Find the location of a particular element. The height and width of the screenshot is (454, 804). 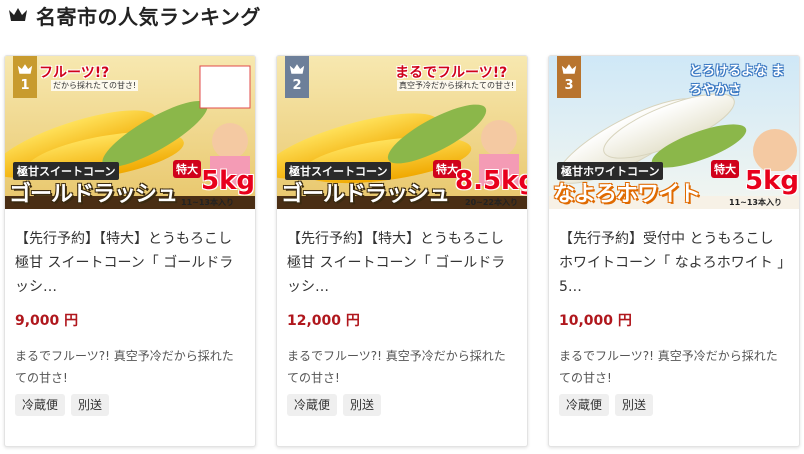

banner-headline: とろけるよな まろやかさ is located at coordinates (737, 81).